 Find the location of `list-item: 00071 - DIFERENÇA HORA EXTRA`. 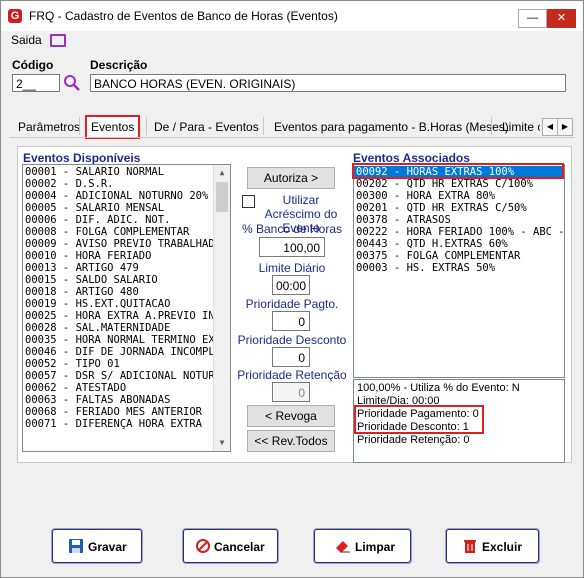

list-item: 00071 - DIFERENÇA HORA EXTRA is located at coordinates (118, 424).